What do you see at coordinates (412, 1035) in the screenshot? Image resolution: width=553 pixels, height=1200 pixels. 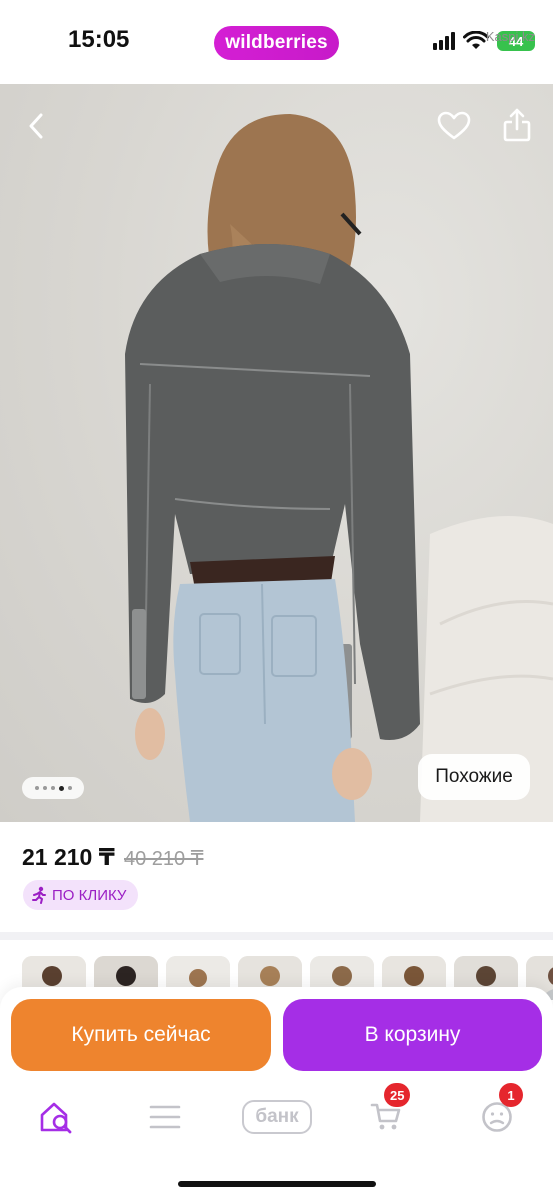 I see `add-to-cart-button: В корзину` at bounding box center [412, 1035].